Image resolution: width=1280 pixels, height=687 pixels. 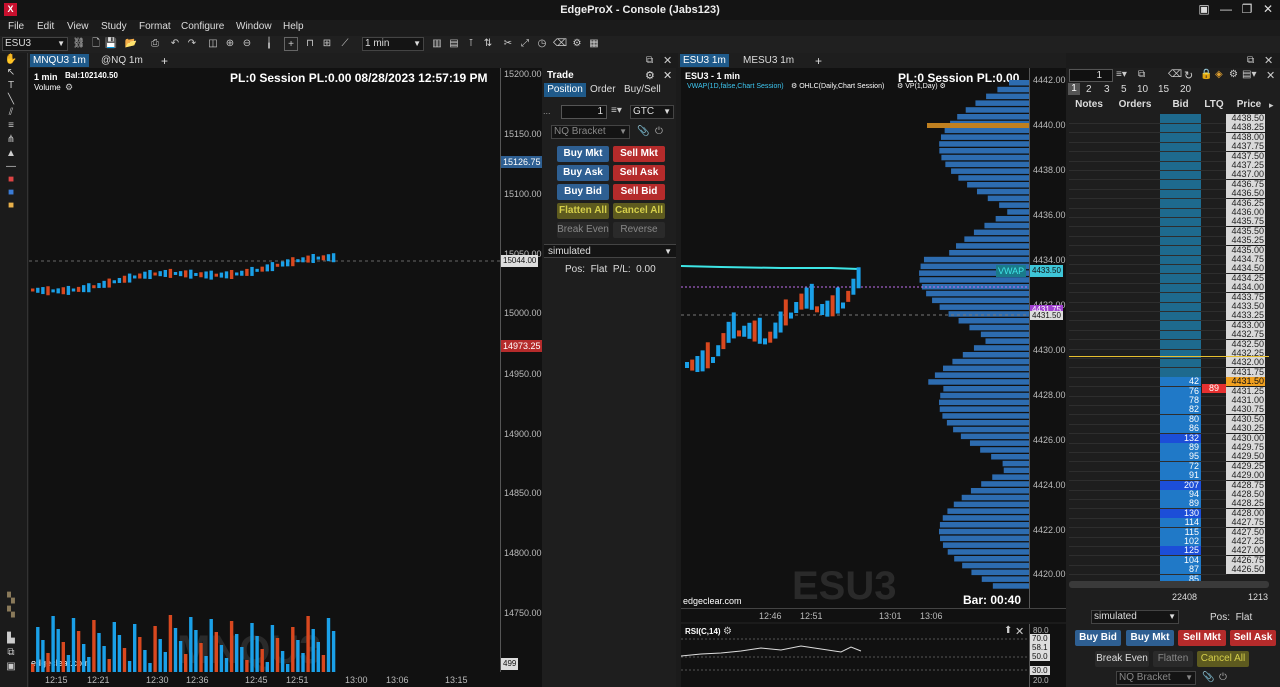 I want to click on dom-buy-mkt-button: Buy Mkt, so click(x=1150, y=638).